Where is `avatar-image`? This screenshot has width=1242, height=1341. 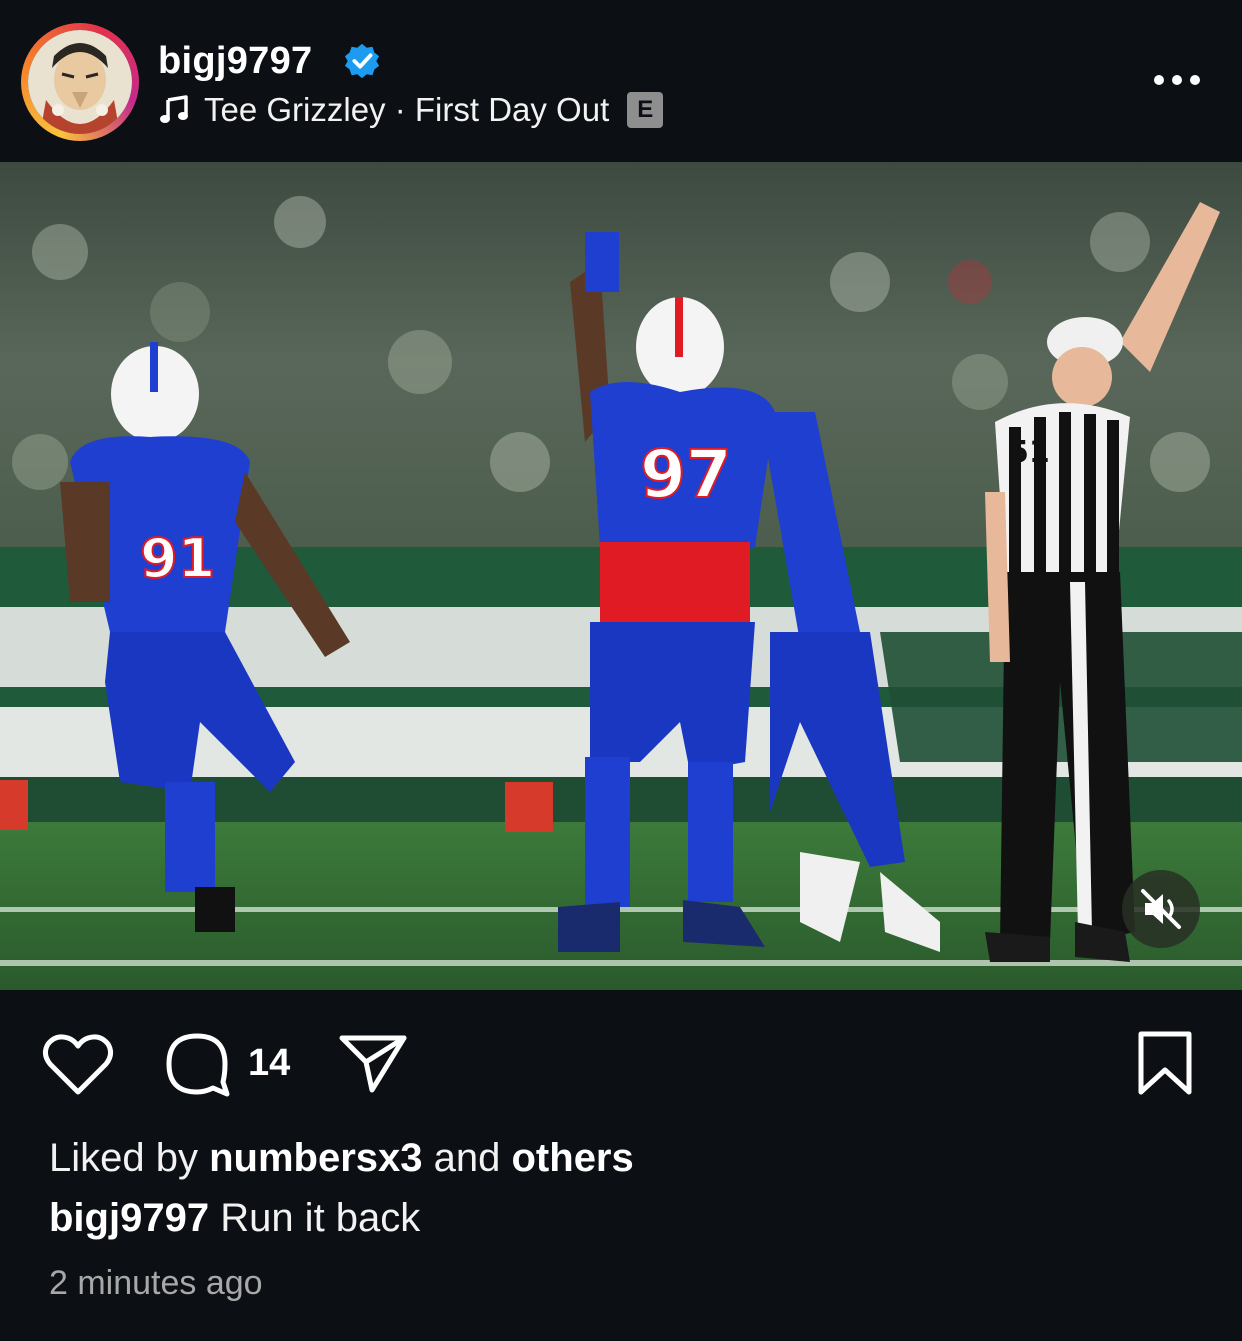 avatar-image is located at coordinates (80, 82).